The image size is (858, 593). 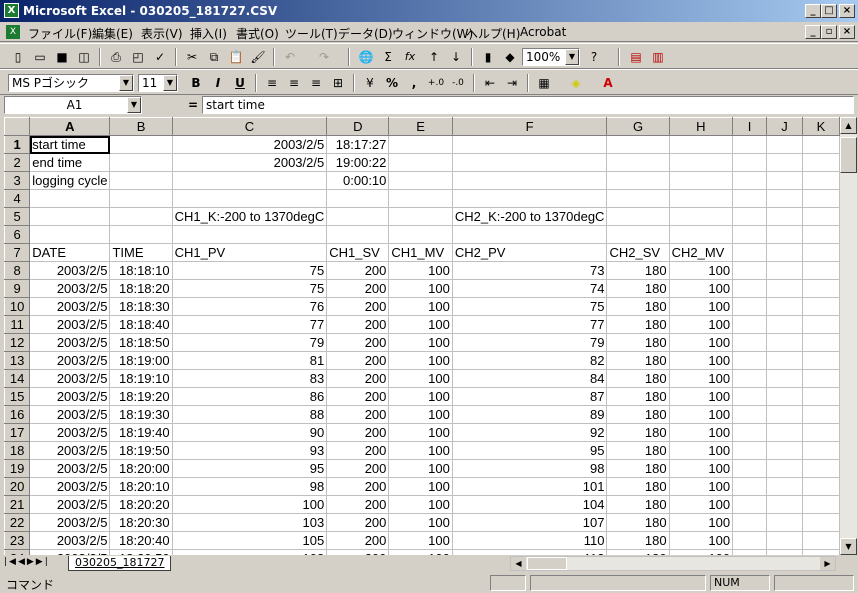 I want to click on cell: 82, so click(x=529, y=360).